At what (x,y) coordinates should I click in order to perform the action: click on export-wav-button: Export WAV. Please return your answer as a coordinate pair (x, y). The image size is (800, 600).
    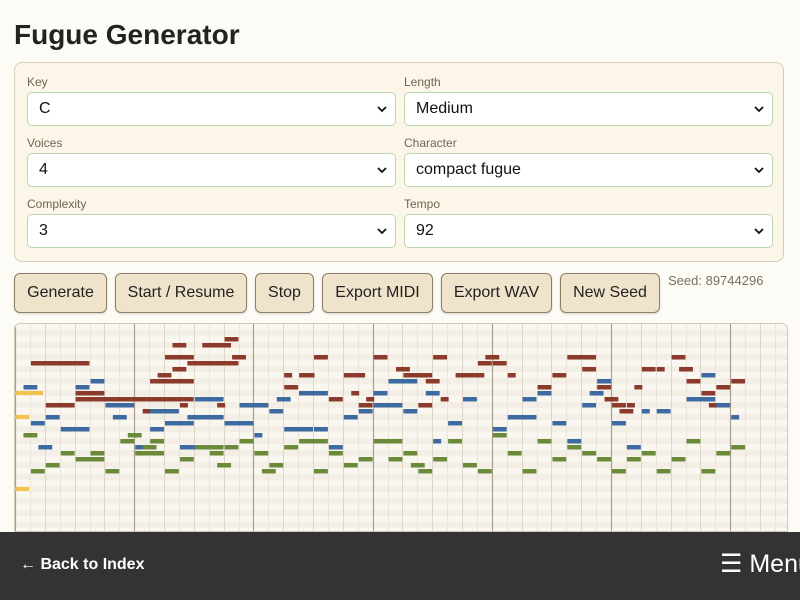
    Looking at the image, I should click on (496, 293).